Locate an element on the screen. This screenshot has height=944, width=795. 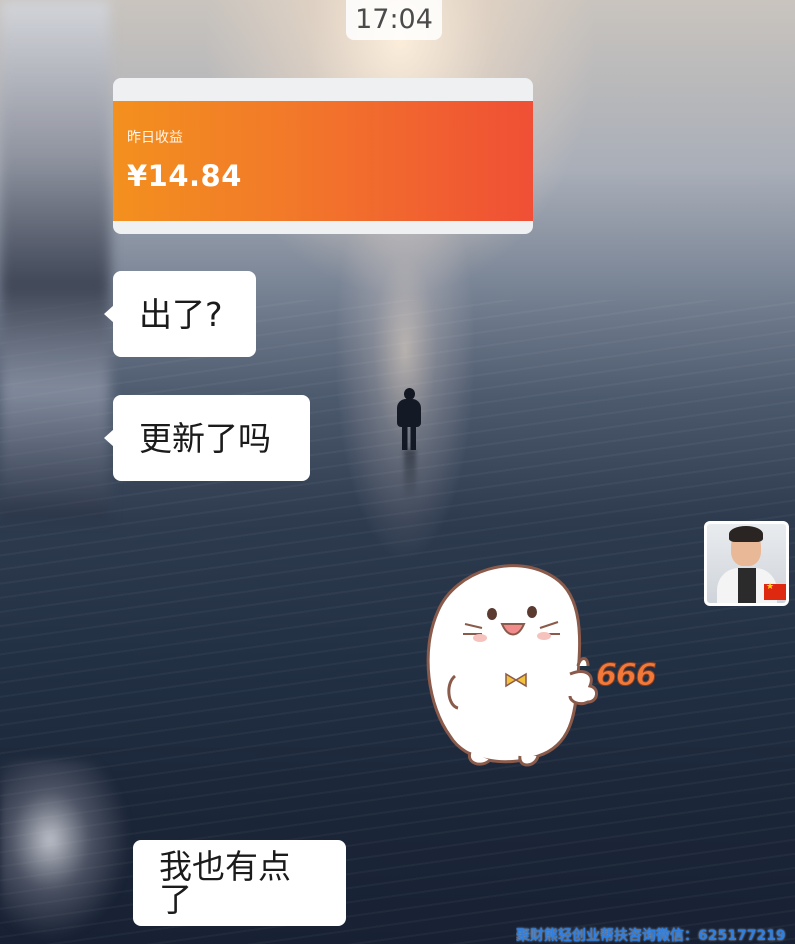
blurred-left-edge is located at coordinates (55, 260).